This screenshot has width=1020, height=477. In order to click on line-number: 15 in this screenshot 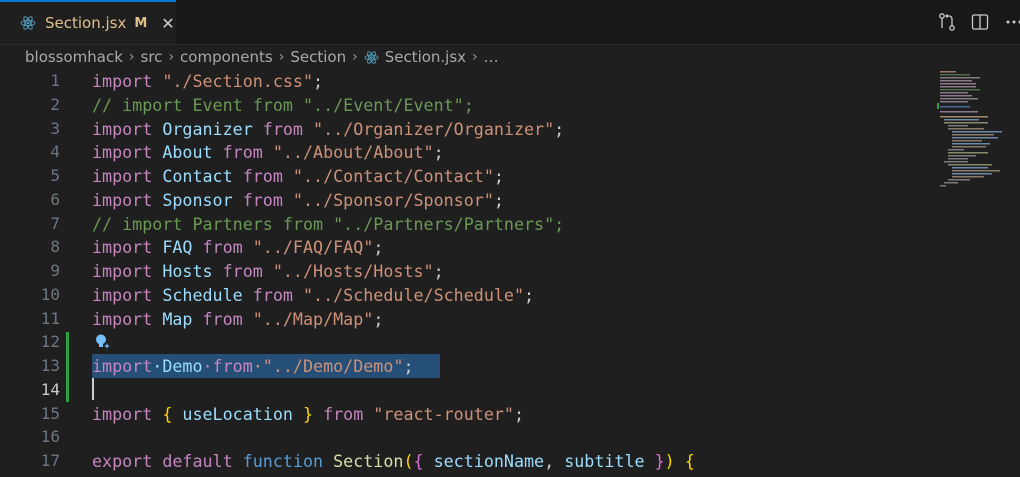, I will do `click(50, 413)`.